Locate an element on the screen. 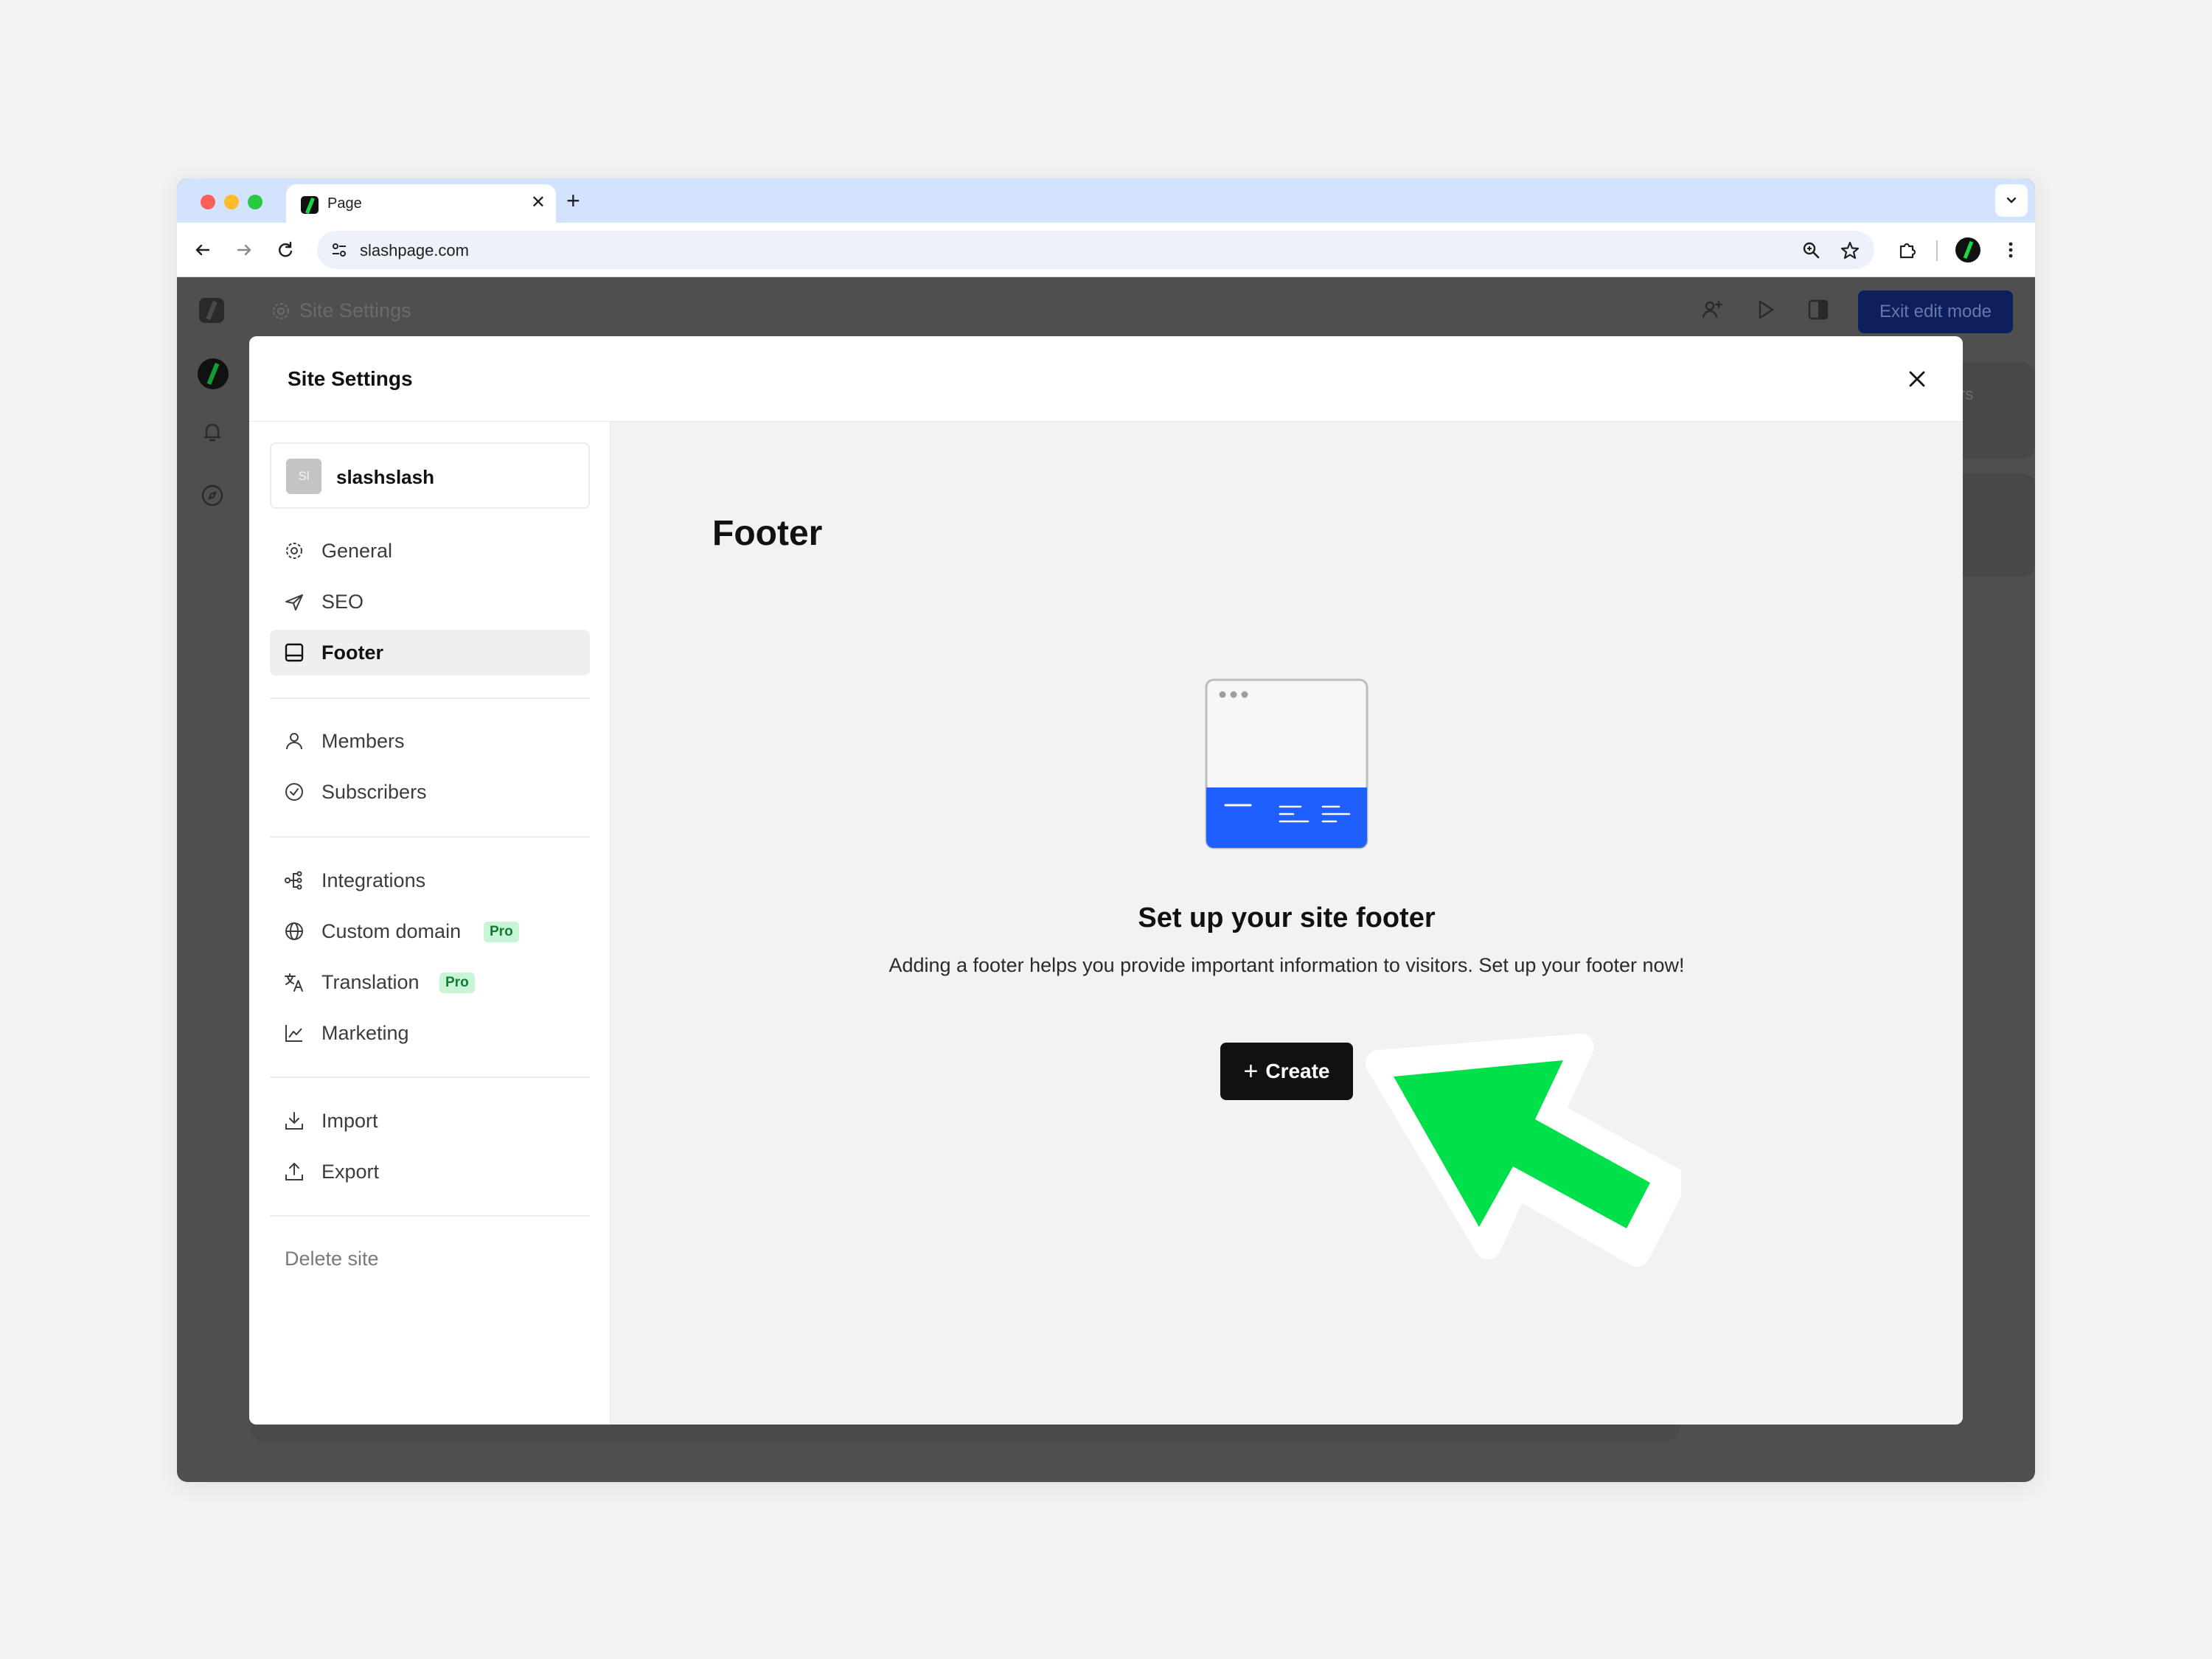  sidebar-item-members: Members is located at coordinates (430, 741).